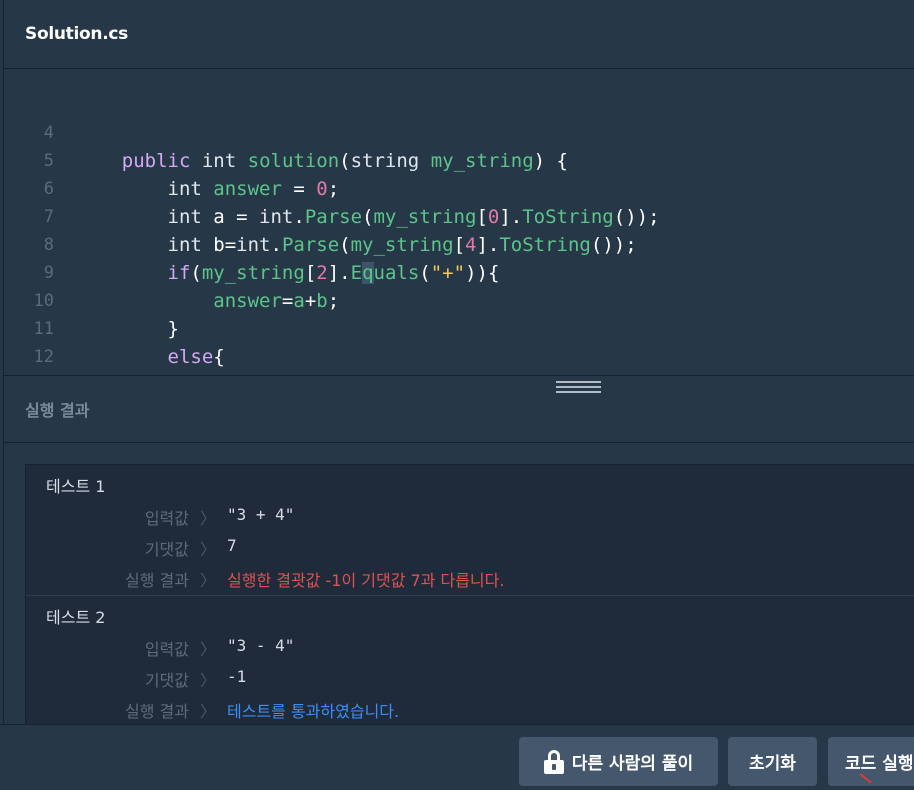 Image resolution: width=914 pixels, height=790 pixels. Describe the element at coordinates (76, 617) in the screenshot. I see `test-name: 테스트 2` at that location.